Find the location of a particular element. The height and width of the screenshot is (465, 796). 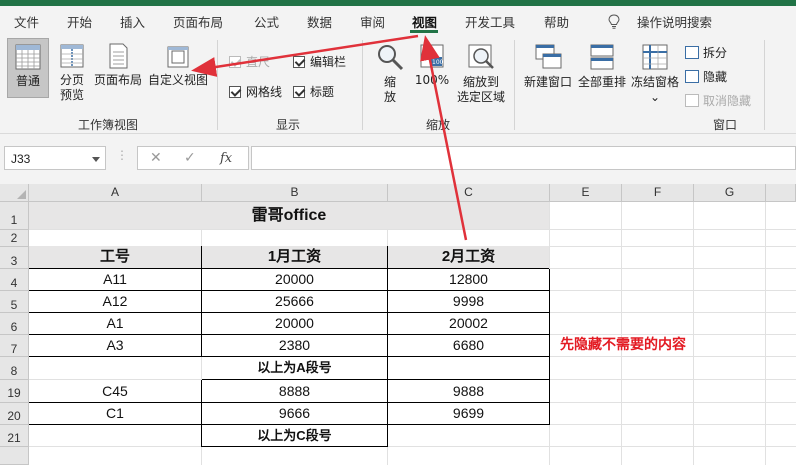

header-cell-jan: 1月工资 is located at coordinates (295, 257).